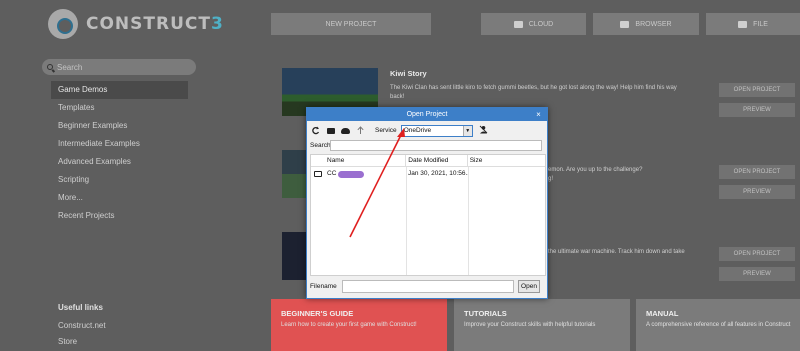 This screenshot has width=800, height=351. What do you see at coordinates (467, 130) in the screenshot?
I see `chevron-down-icon: ▼` at bounding box center [467, 130].